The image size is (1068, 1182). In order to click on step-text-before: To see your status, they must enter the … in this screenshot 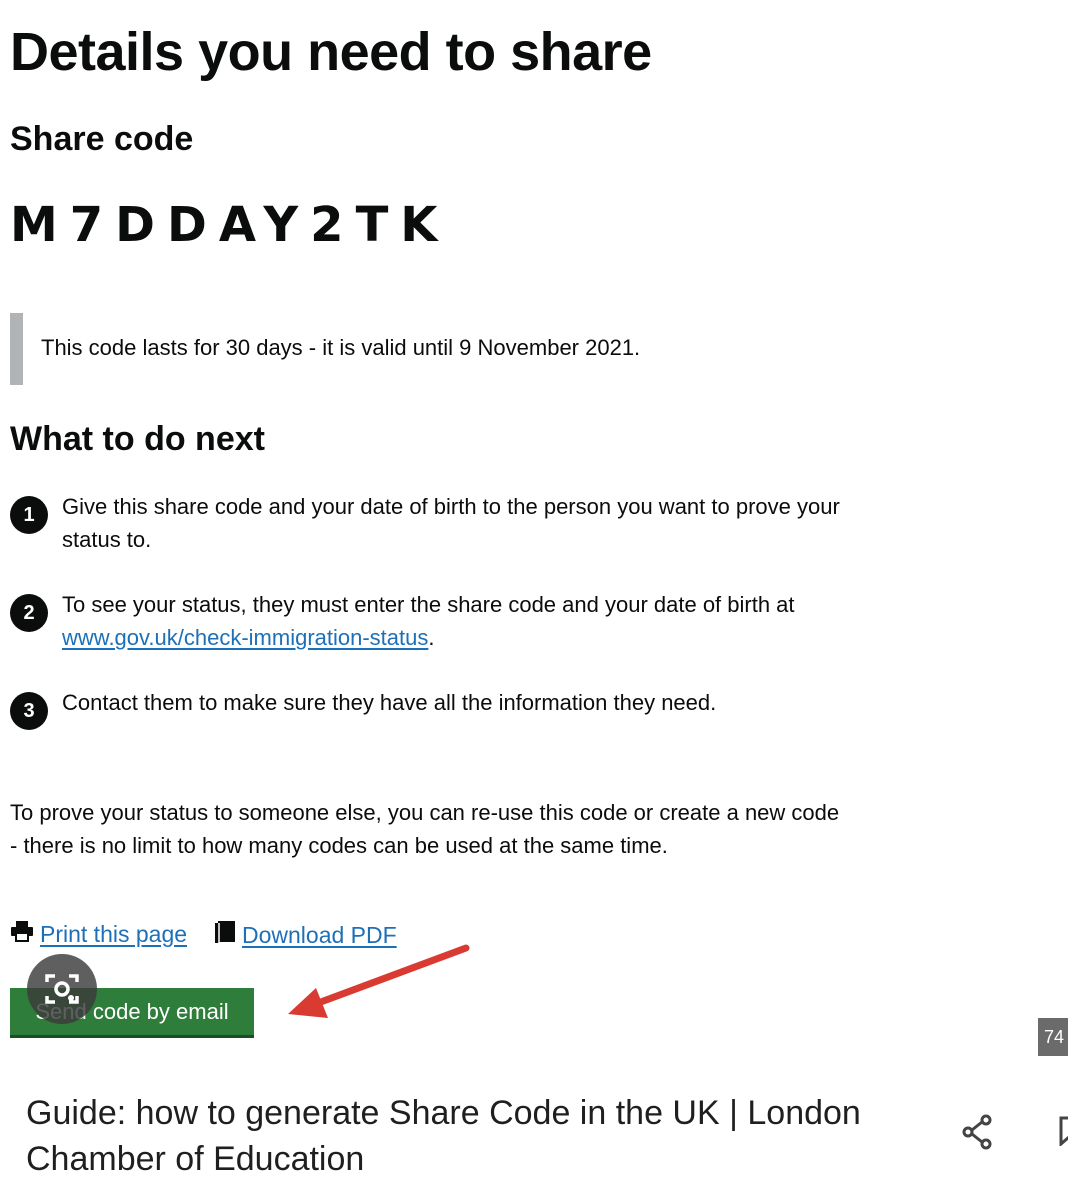, I will do `click(428, 604)`.